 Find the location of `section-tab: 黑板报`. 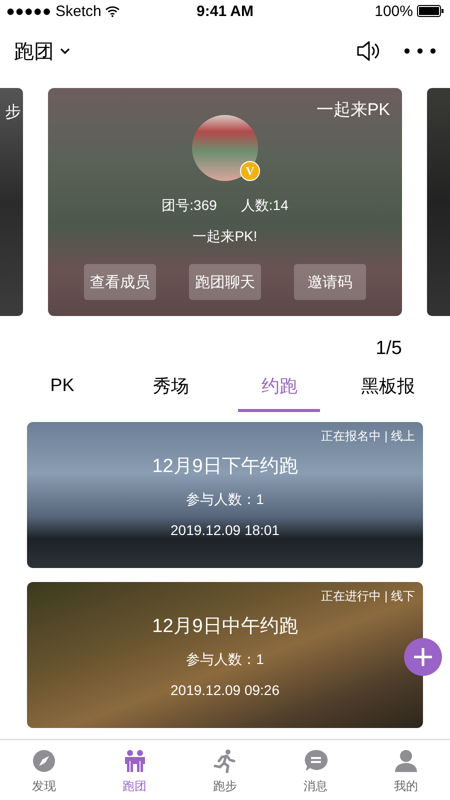

section-tab: 黑板报 is located at coordinates (387, 387).